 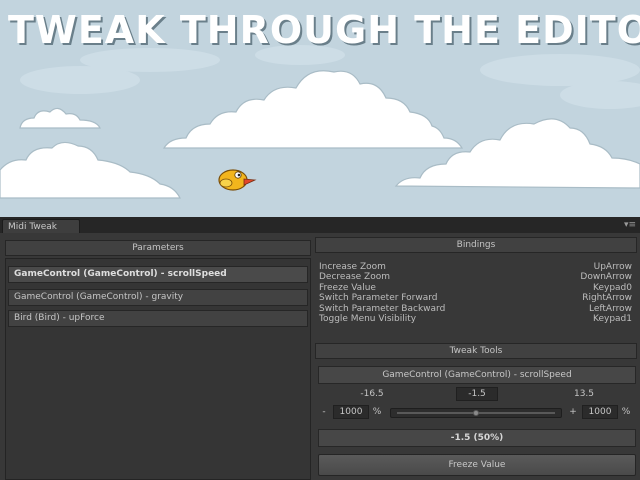 I want to click on binding-key: DownArrow, so click(x=606, y=277).